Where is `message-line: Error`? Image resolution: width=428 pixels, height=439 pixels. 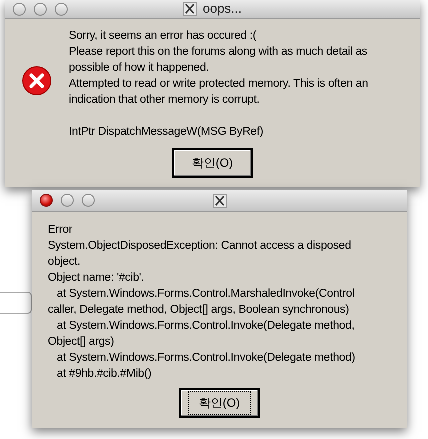
message-line: Error is located at coordinates (61, 230).